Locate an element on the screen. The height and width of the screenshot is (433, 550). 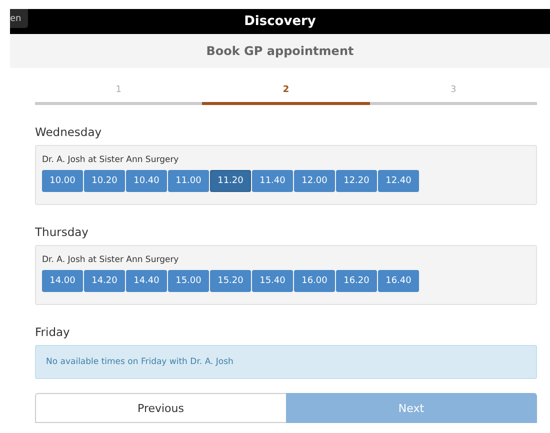
step-tab: 2 is located at coordinates (286, 95).